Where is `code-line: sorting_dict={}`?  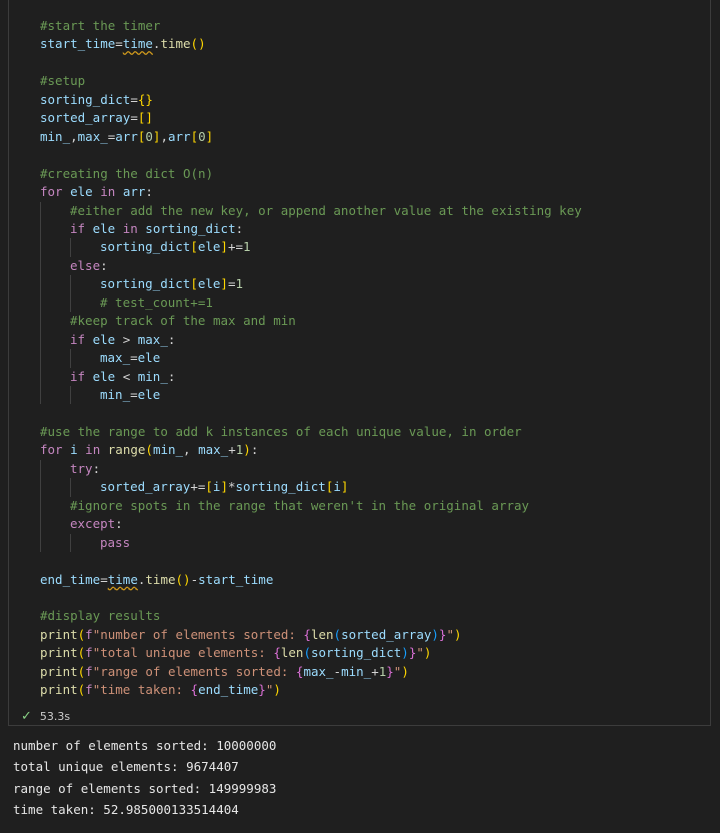 code-line: sorting_dict={} is located at coordinates (96, 100).